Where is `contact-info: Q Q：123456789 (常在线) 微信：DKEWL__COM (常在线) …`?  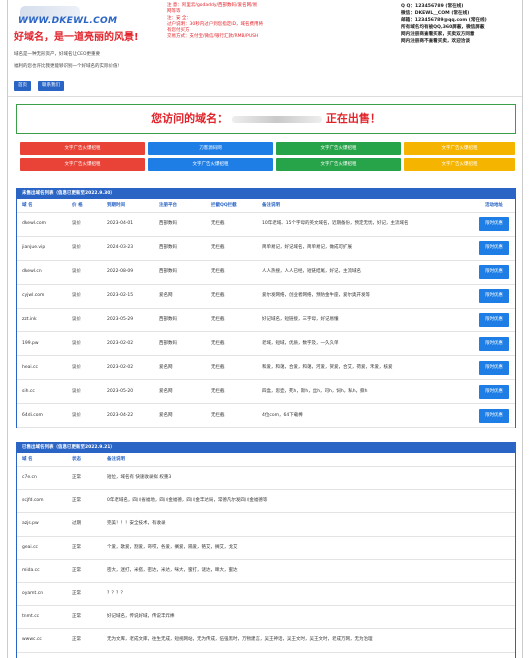
contact-info: Q Q：123456789 (常在线) 微信：DKEWL__COM (常在线) … is located at coordinates (461, 24).